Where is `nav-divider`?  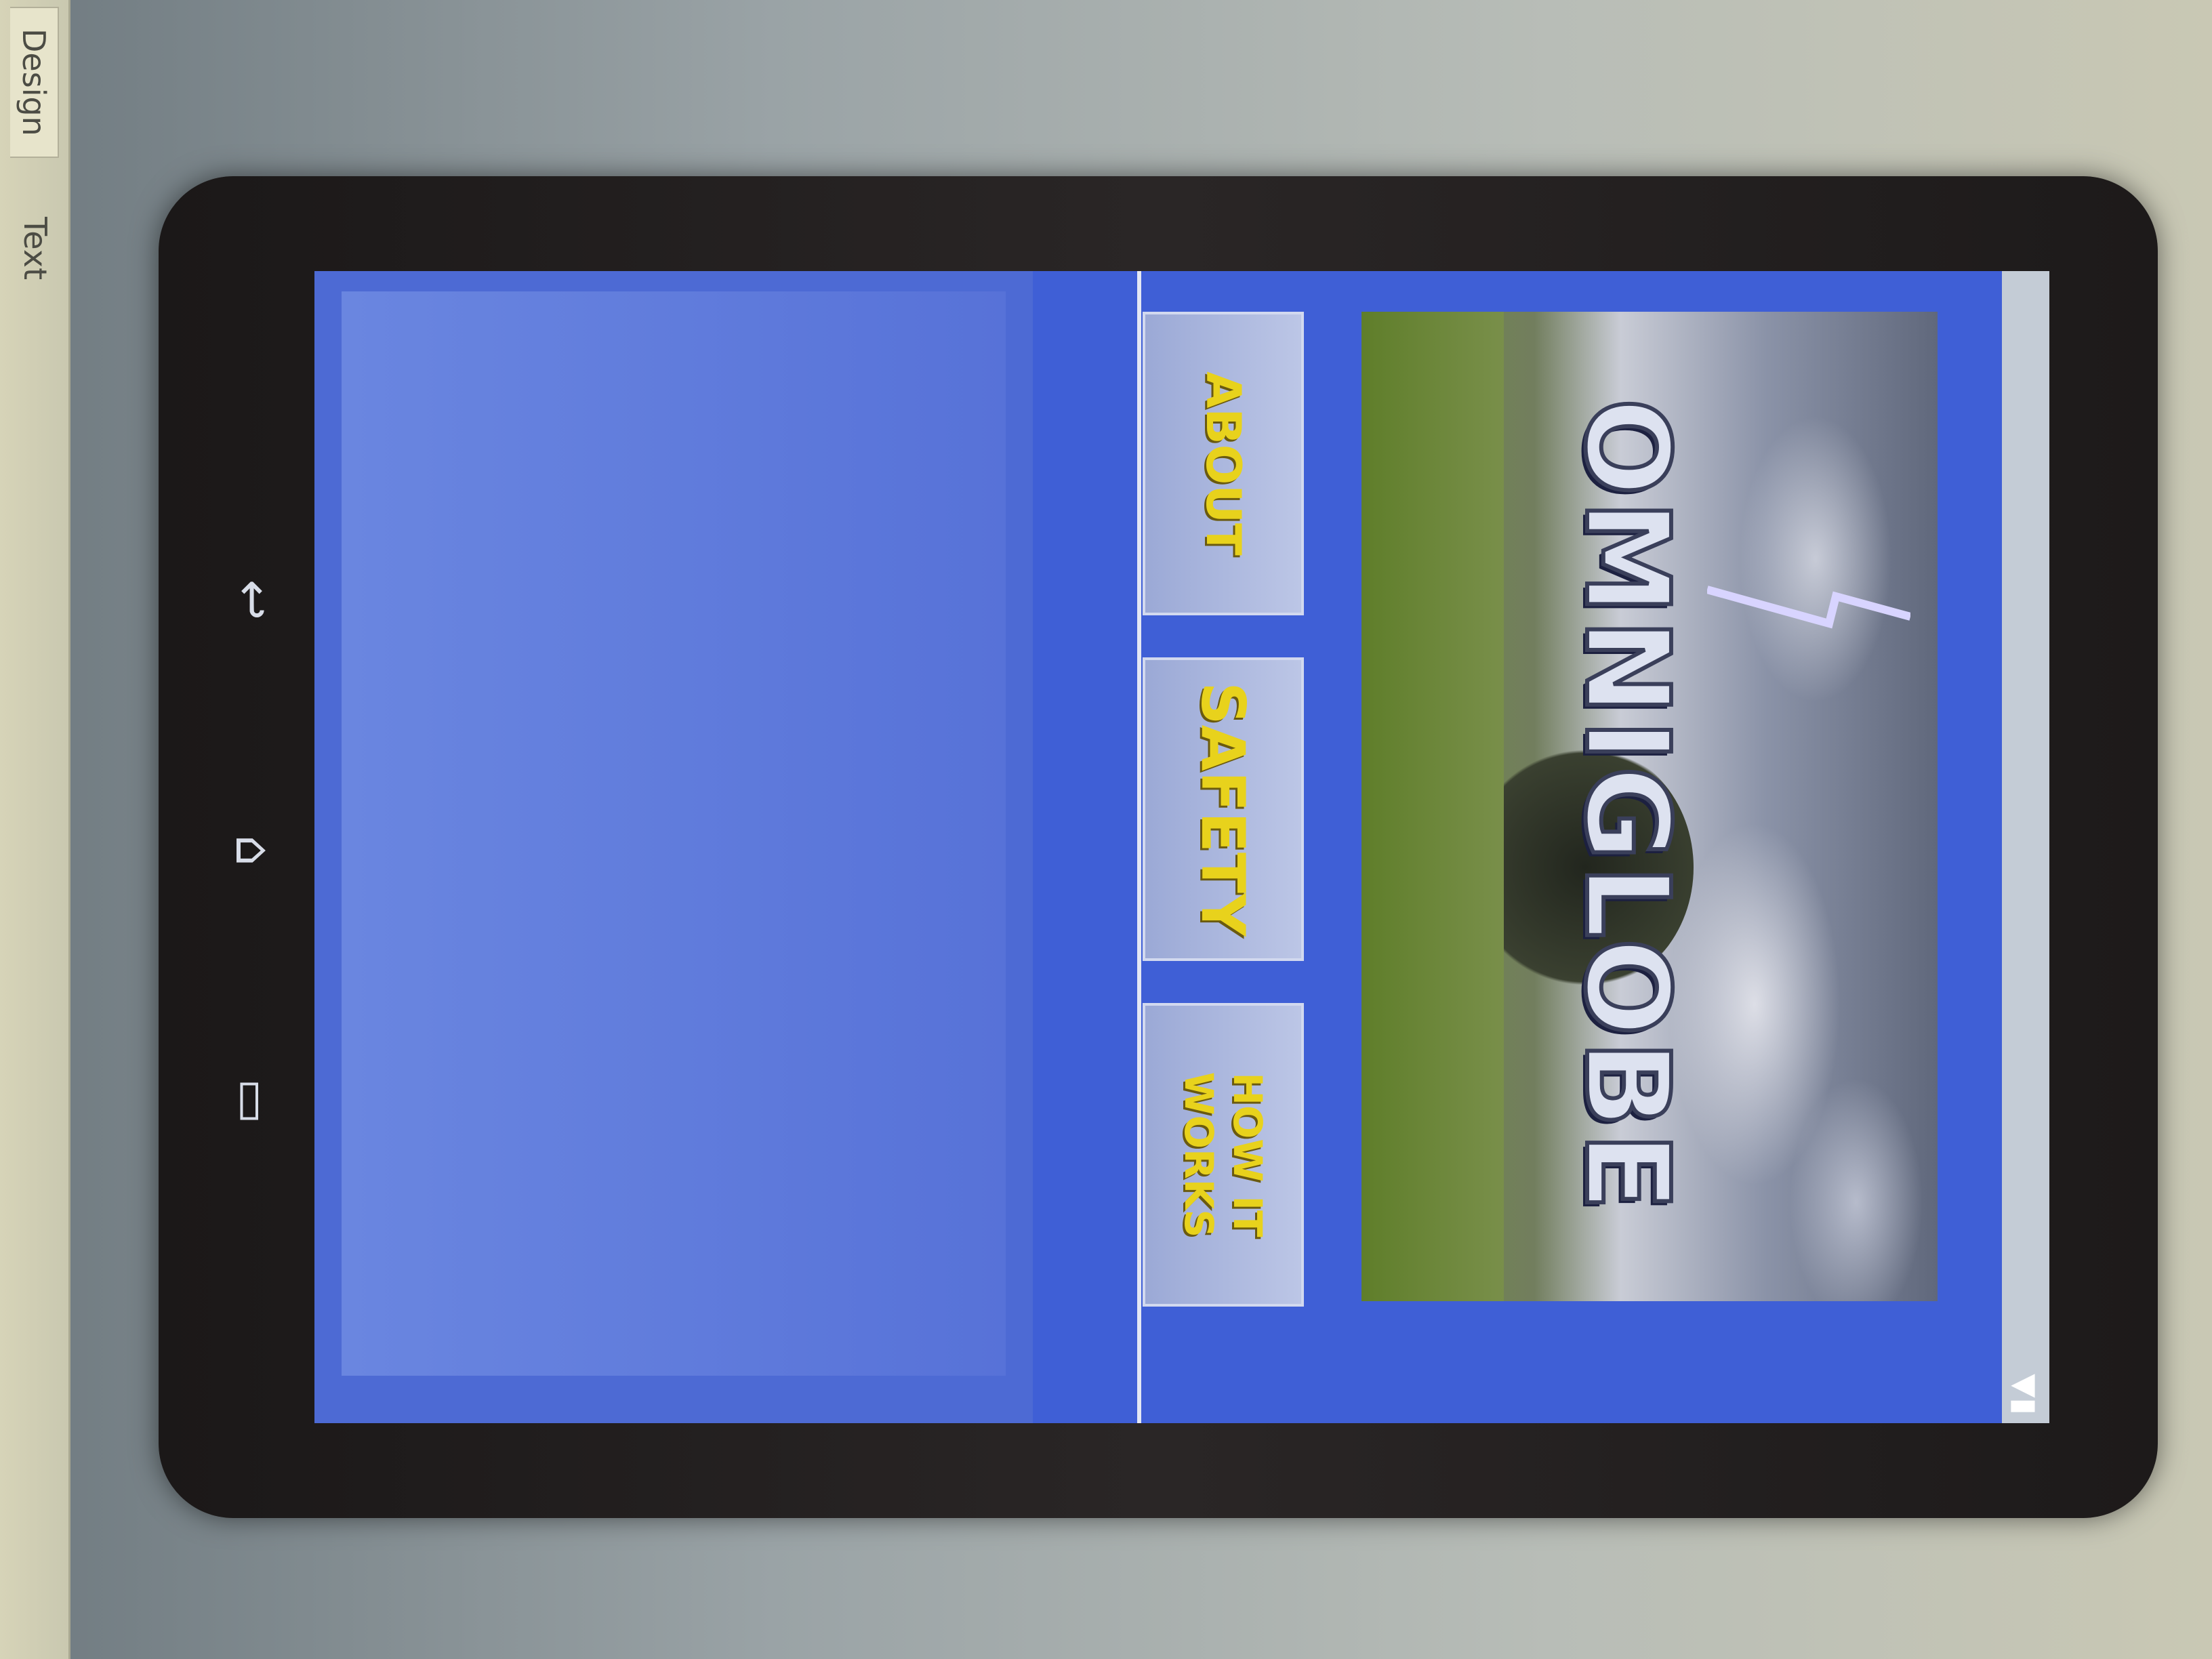 nav-divider is located at coordinates (1139, 847).